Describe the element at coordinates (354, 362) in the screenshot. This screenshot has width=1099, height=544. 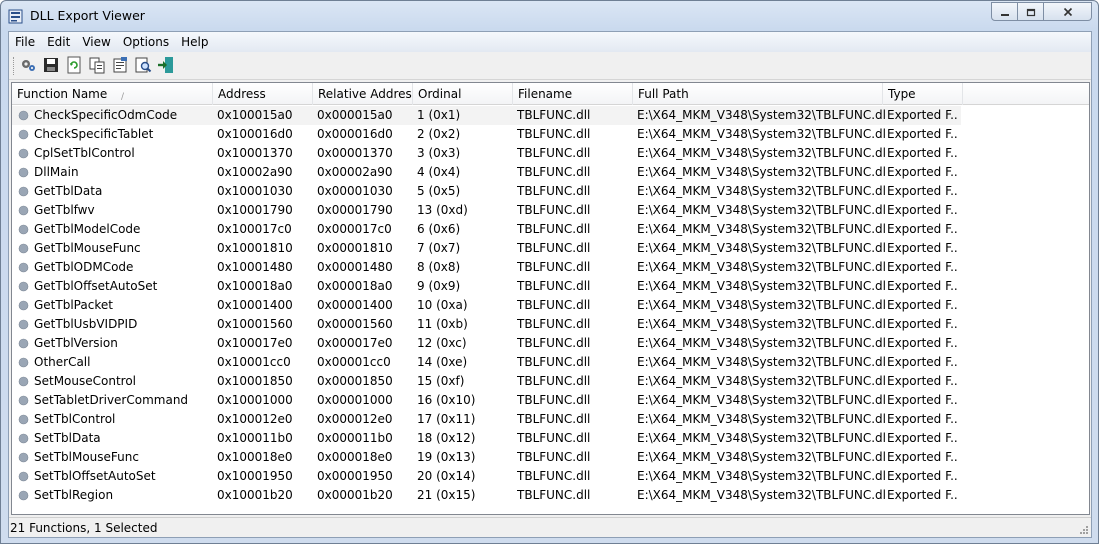
I see `cell-relative-address: 0x00001cc0` at that location.